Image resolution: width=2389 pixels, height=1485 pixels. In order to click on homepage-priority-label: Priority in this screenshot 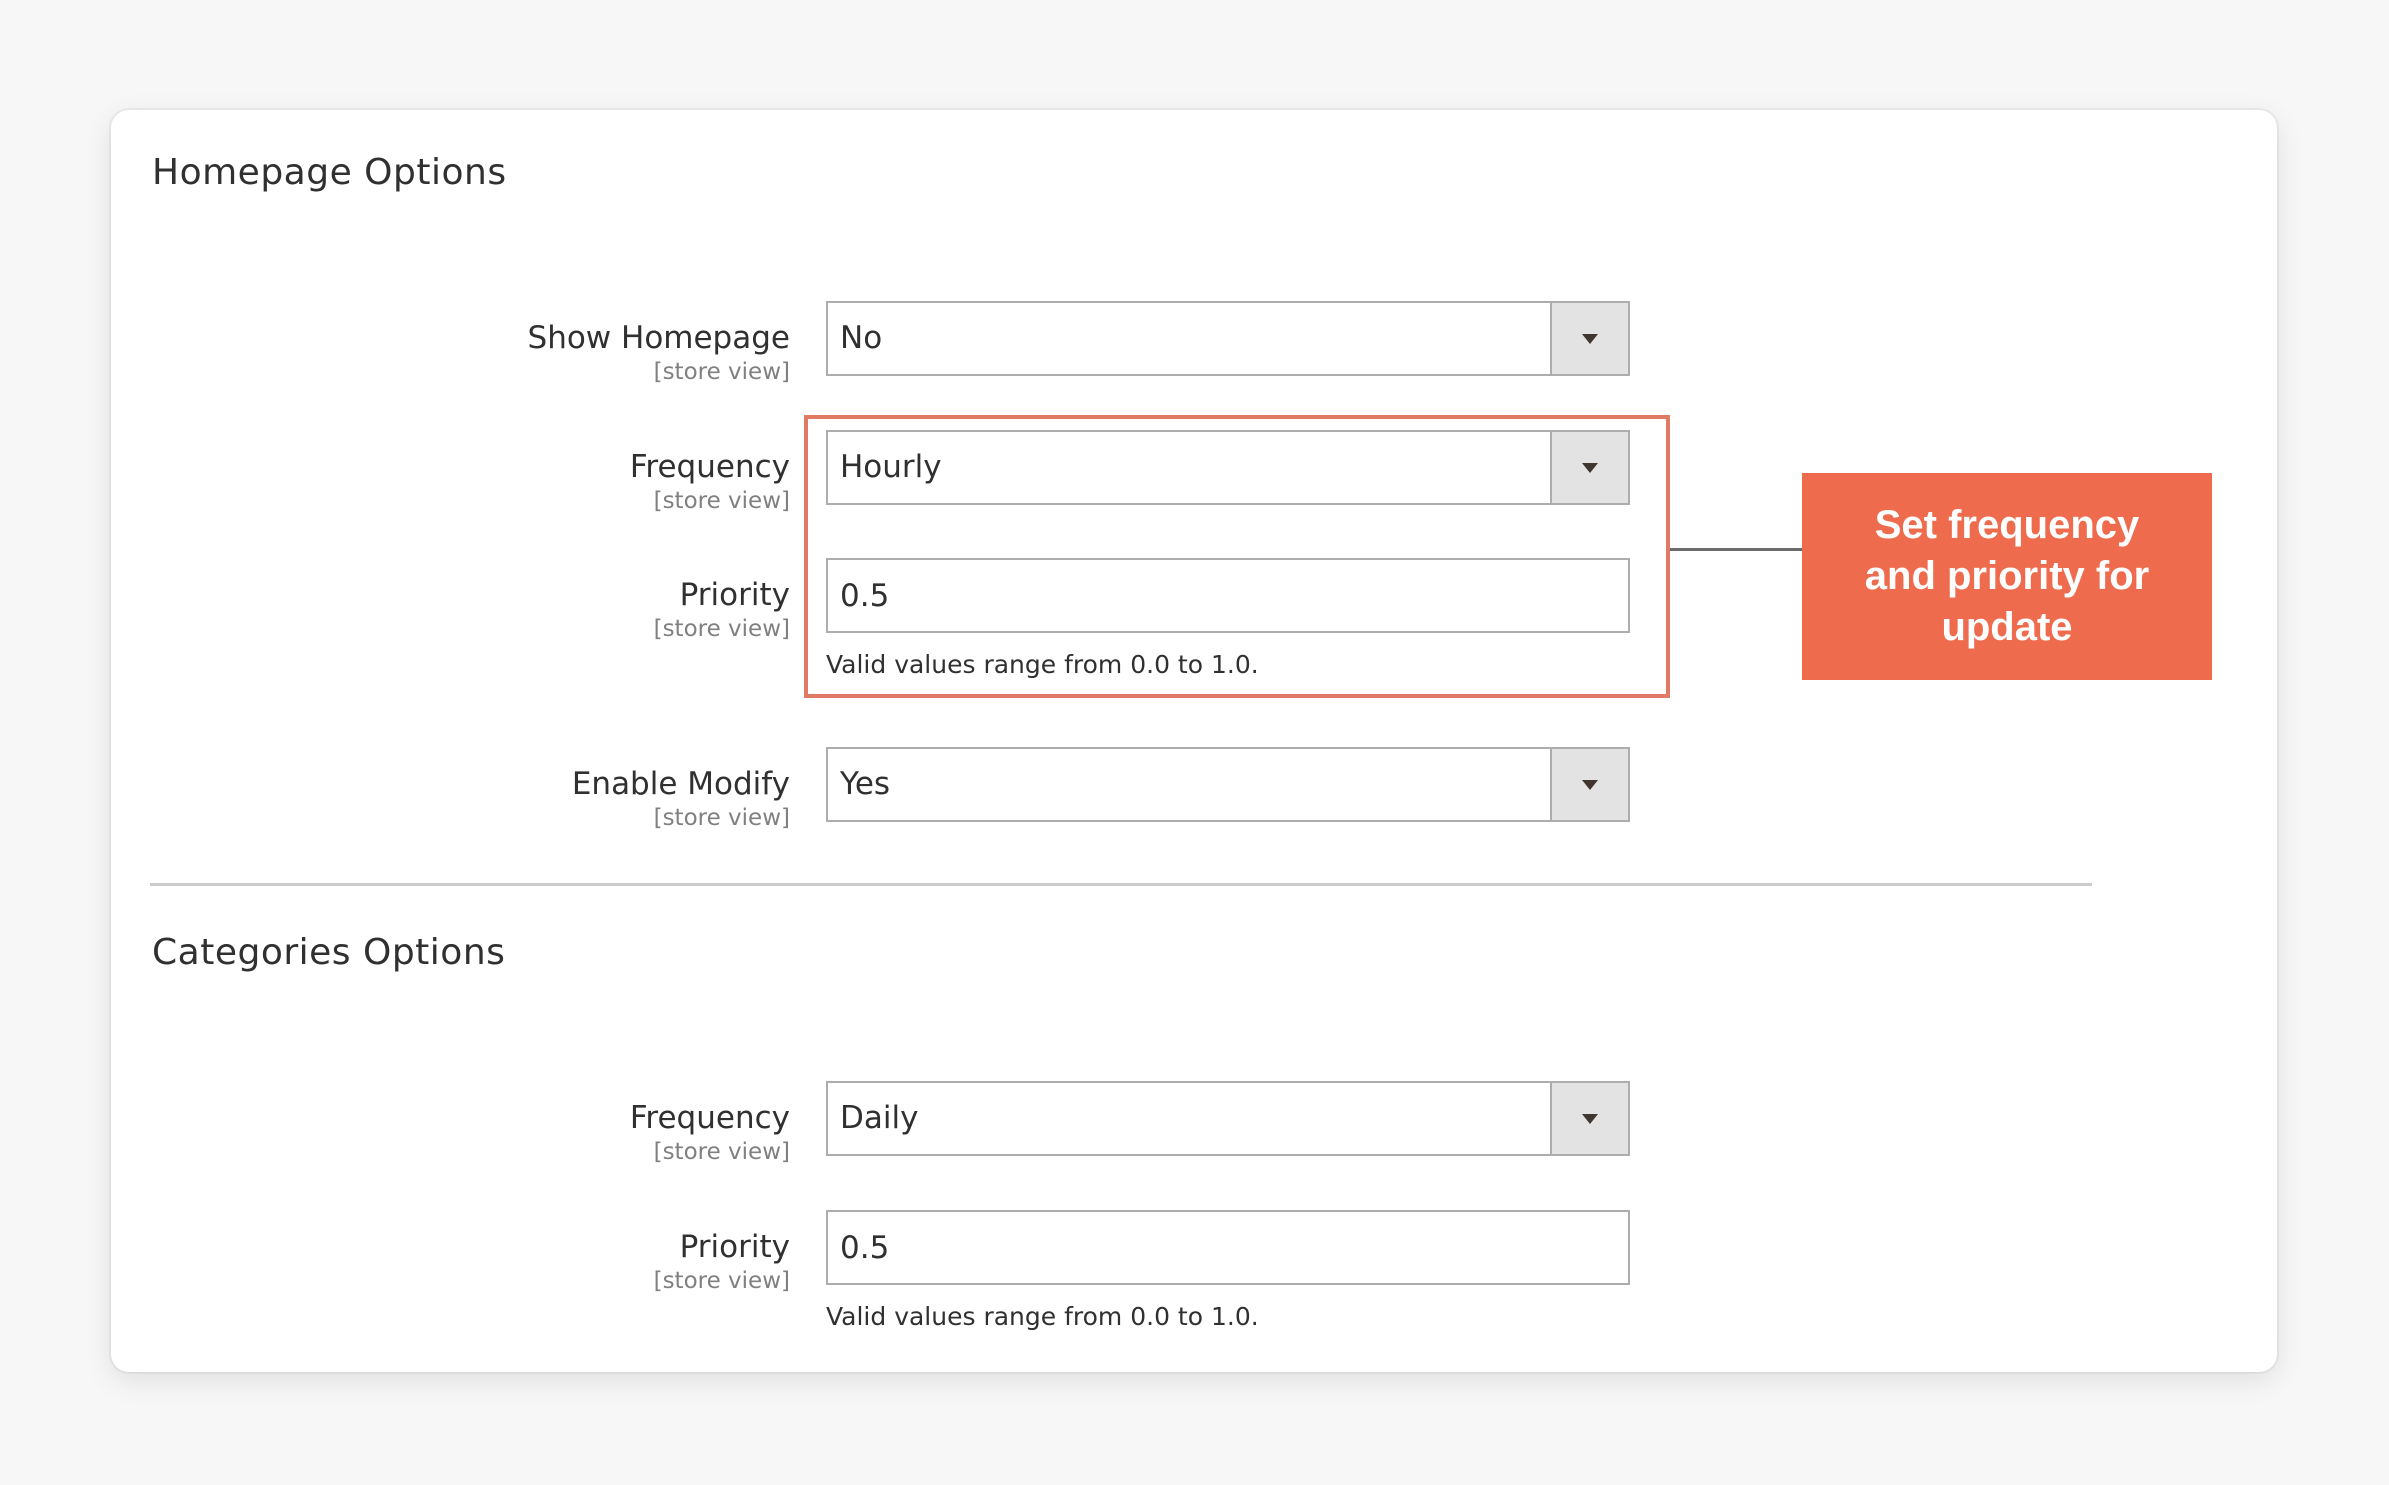, I will do `click(734, 595)`.